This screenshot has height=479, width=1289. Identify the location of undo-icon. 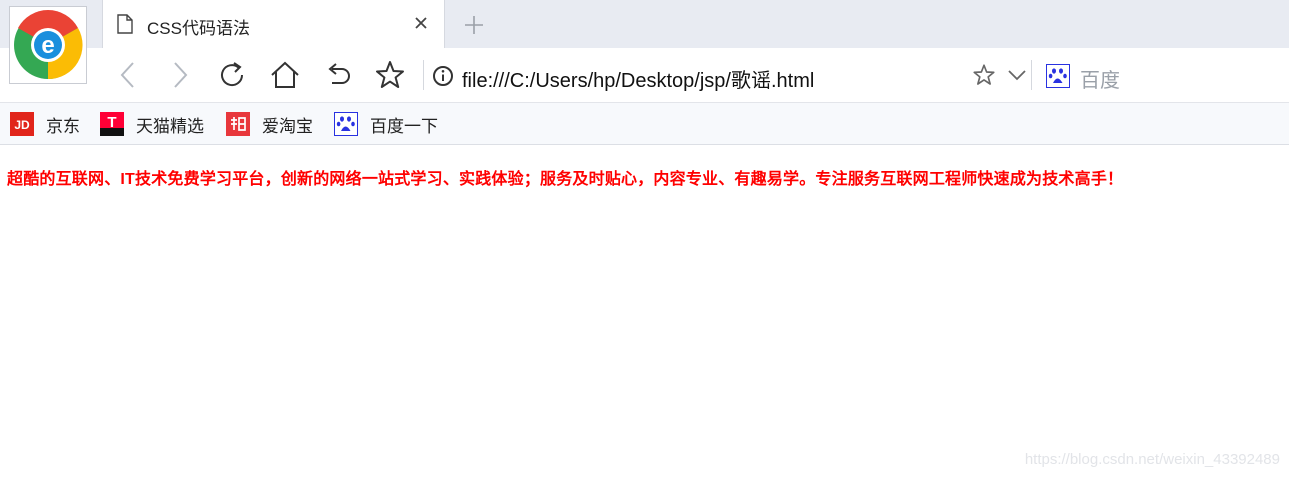
(339, 73).